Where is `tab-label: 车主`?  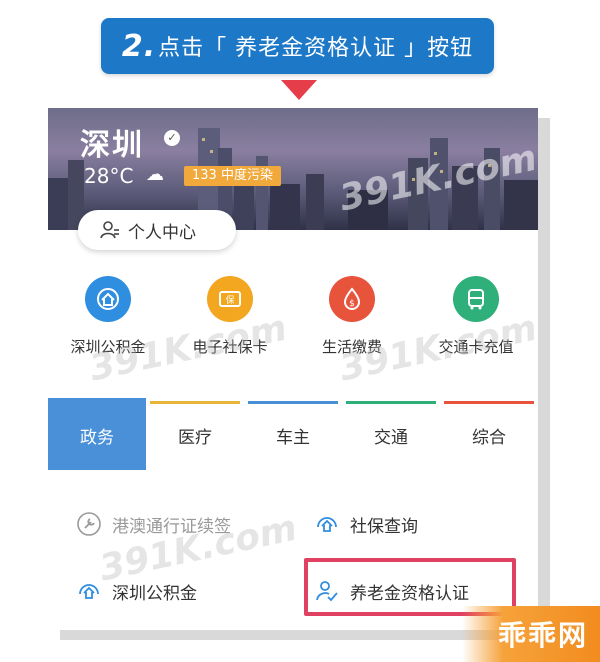
tab-label: 车主 is located at coordinates (293, 438).